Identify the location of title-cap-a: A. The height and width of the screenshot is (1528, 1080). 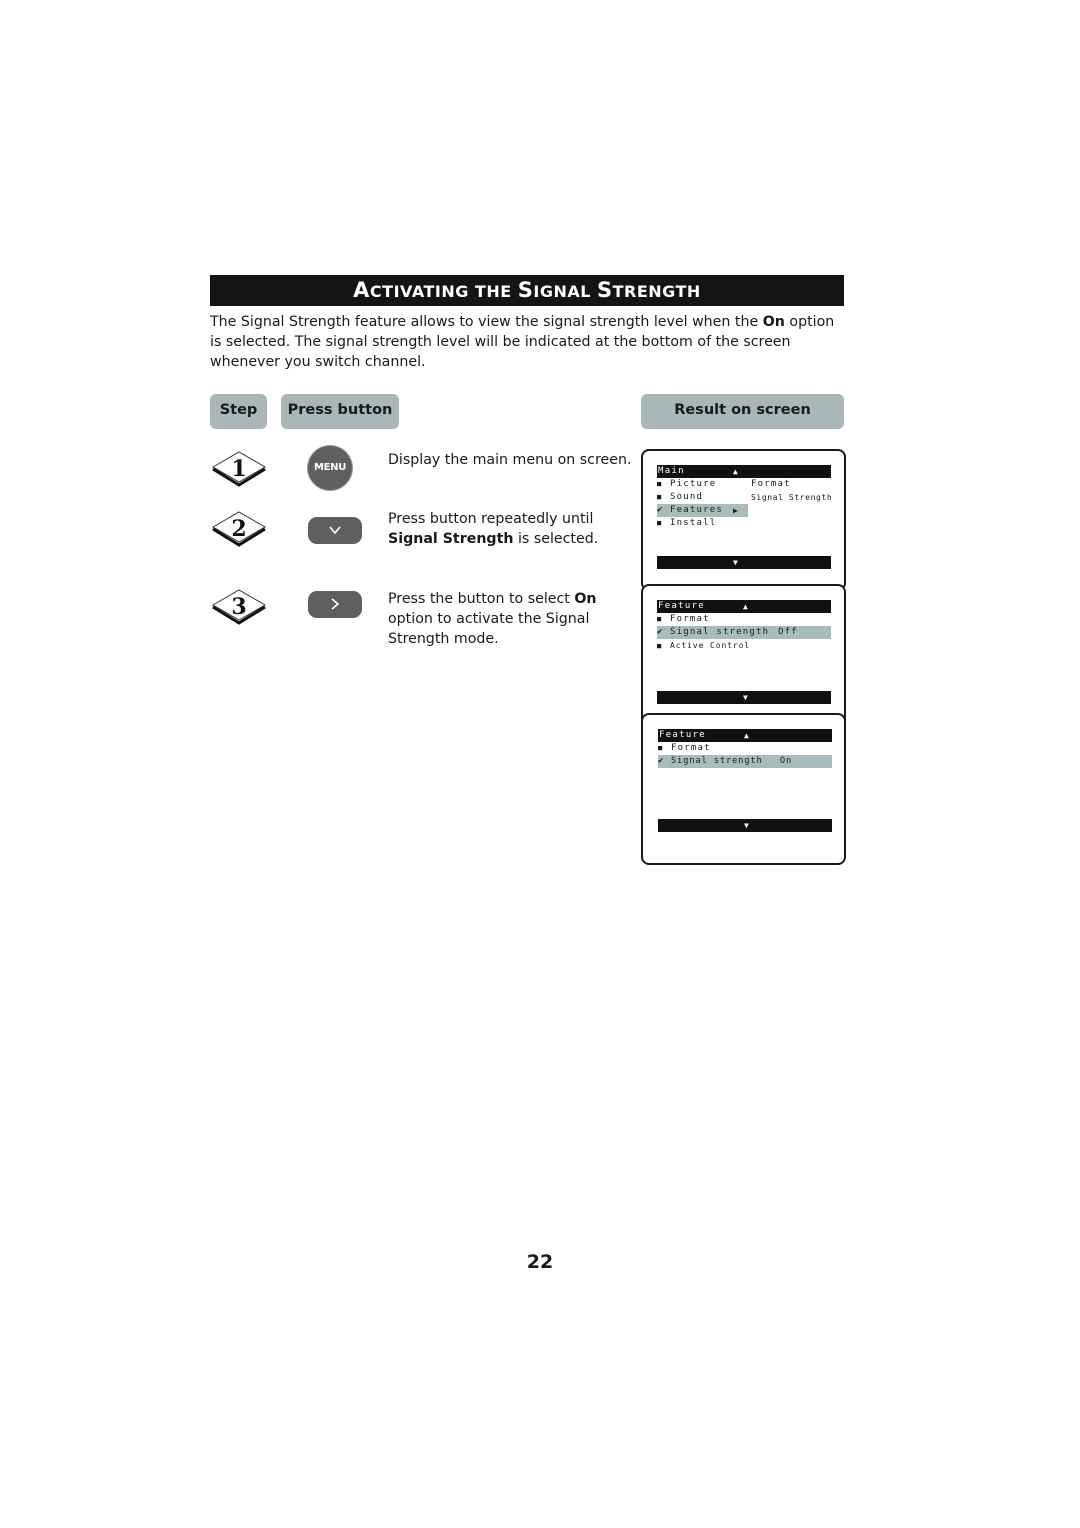
(361, 290).